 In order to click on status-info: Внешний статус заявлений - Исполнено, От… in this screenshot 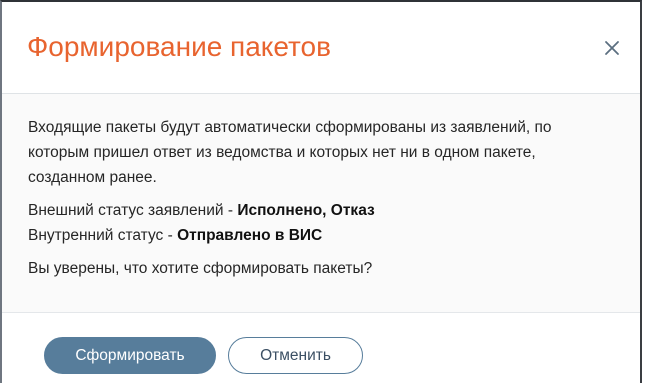, I will do `click(320, 223)`.